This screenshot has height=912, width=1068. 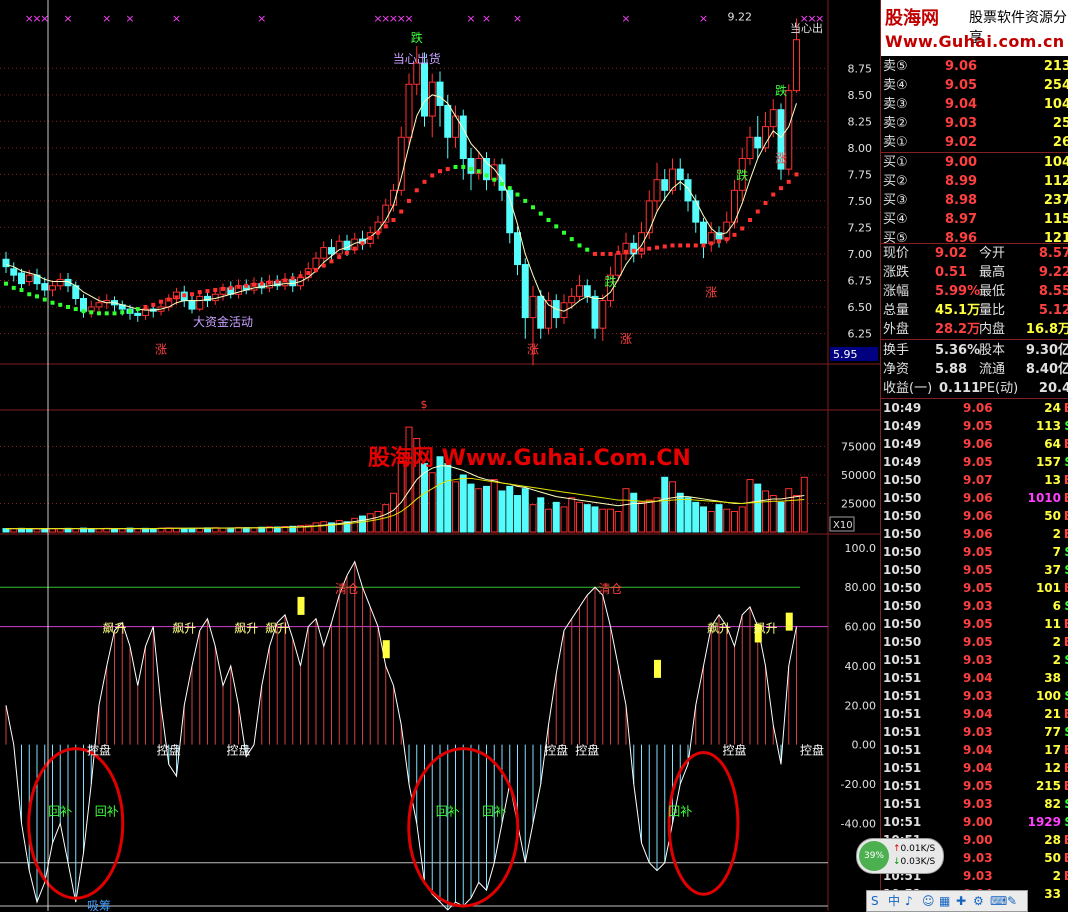 What do you see at coordinates (974, 642) in the screenshot?
I see `tick-row: 10:50 9.05 2B` at bounding box center [974, 642].